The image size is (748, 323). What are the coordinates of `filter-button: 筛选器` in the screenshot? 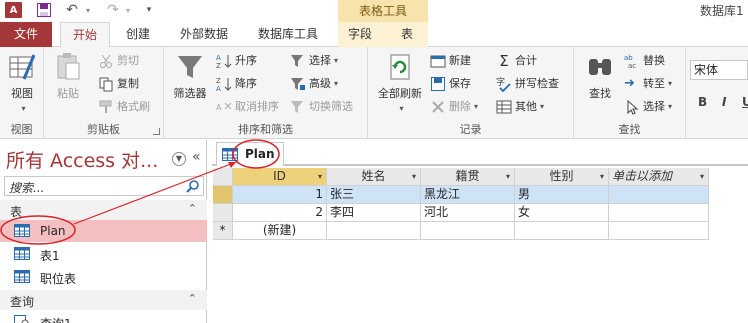 It's located at (190, 76).